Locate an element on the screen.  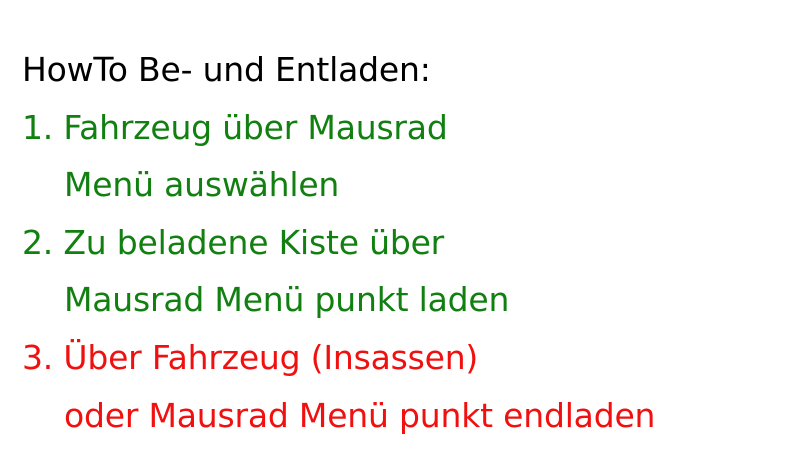
step-3-line-1: 3. Über Fahrzeug (Insassen) is located at coordinates (250, 357).